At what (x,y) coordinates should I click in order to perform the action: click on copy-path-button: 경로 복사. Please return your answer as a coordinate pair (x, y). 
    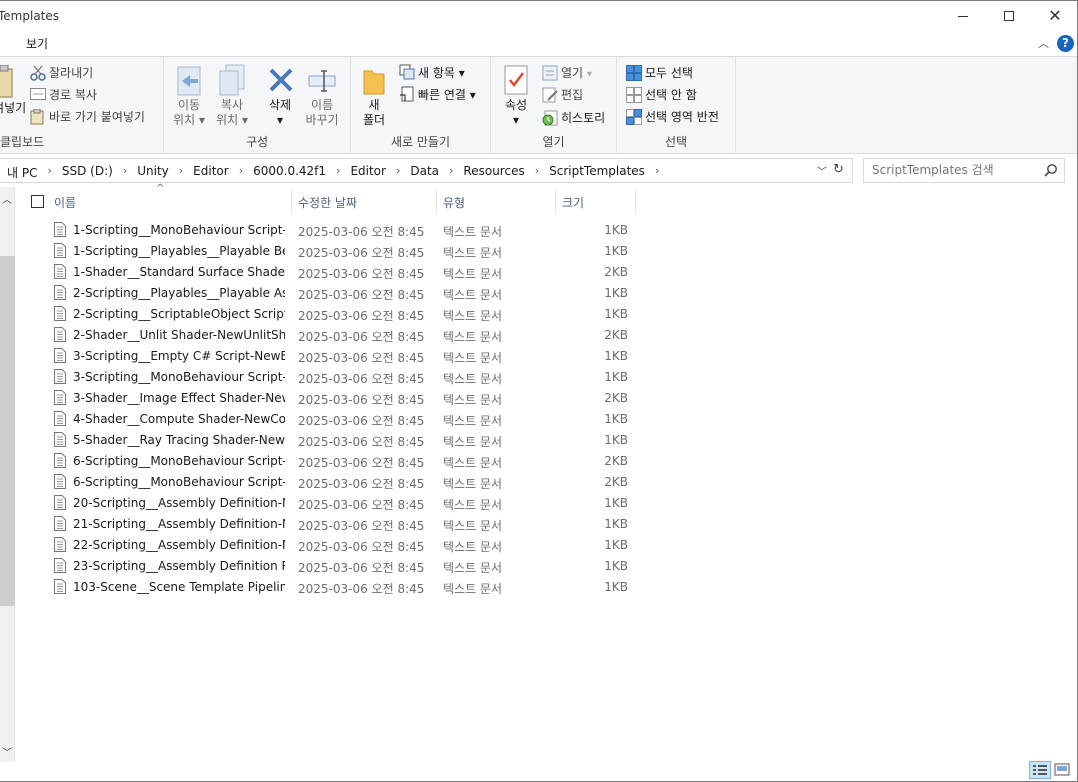
    Looking at the image, I should click on (73, 94).